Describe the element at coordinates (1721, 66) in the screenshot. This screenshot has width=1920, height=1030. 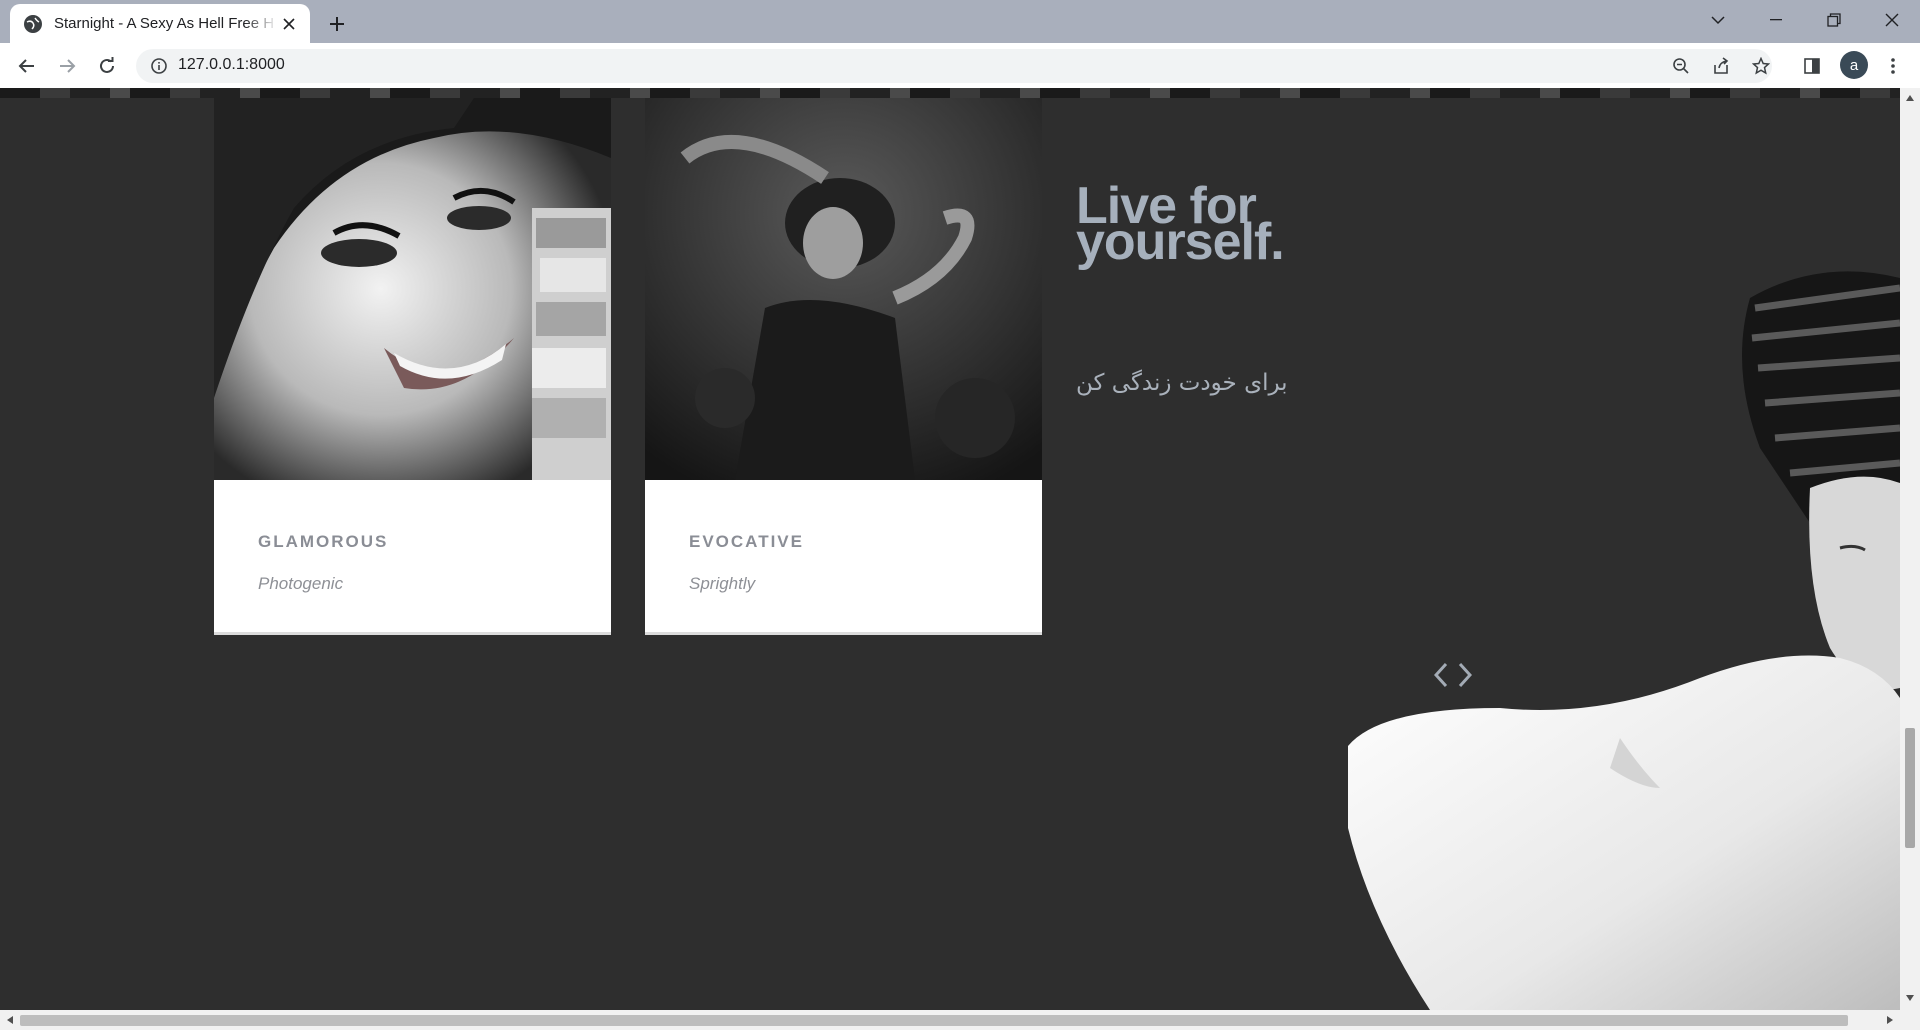
I see `share-icon` at that location.